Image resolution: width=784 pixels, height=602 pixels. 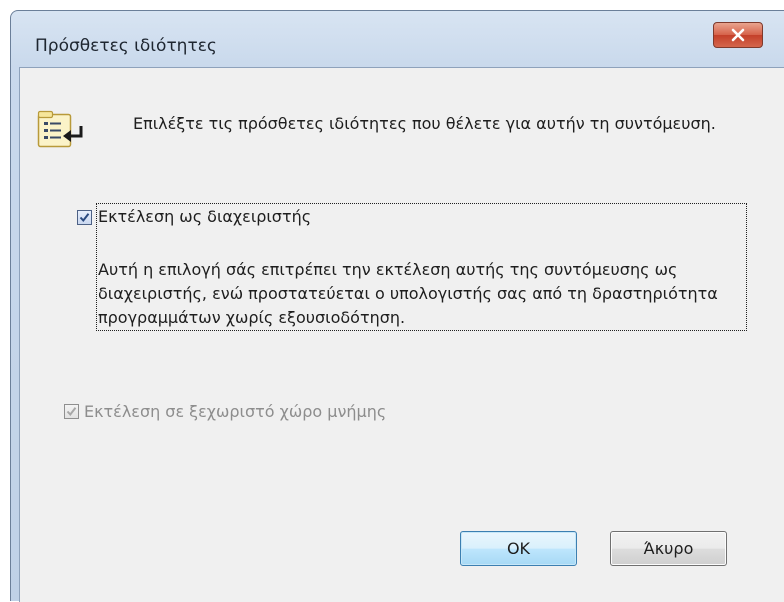 I want to click on shortcut-properties-icon, so click(x=60, y=129).